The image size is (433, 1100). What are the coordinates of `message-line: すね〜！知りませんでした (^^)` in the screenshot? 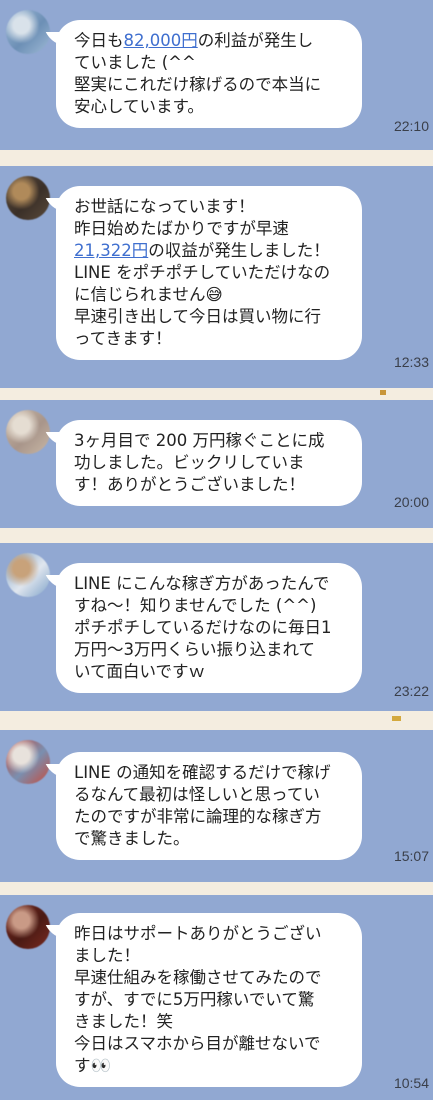 It's located at (211, 606).